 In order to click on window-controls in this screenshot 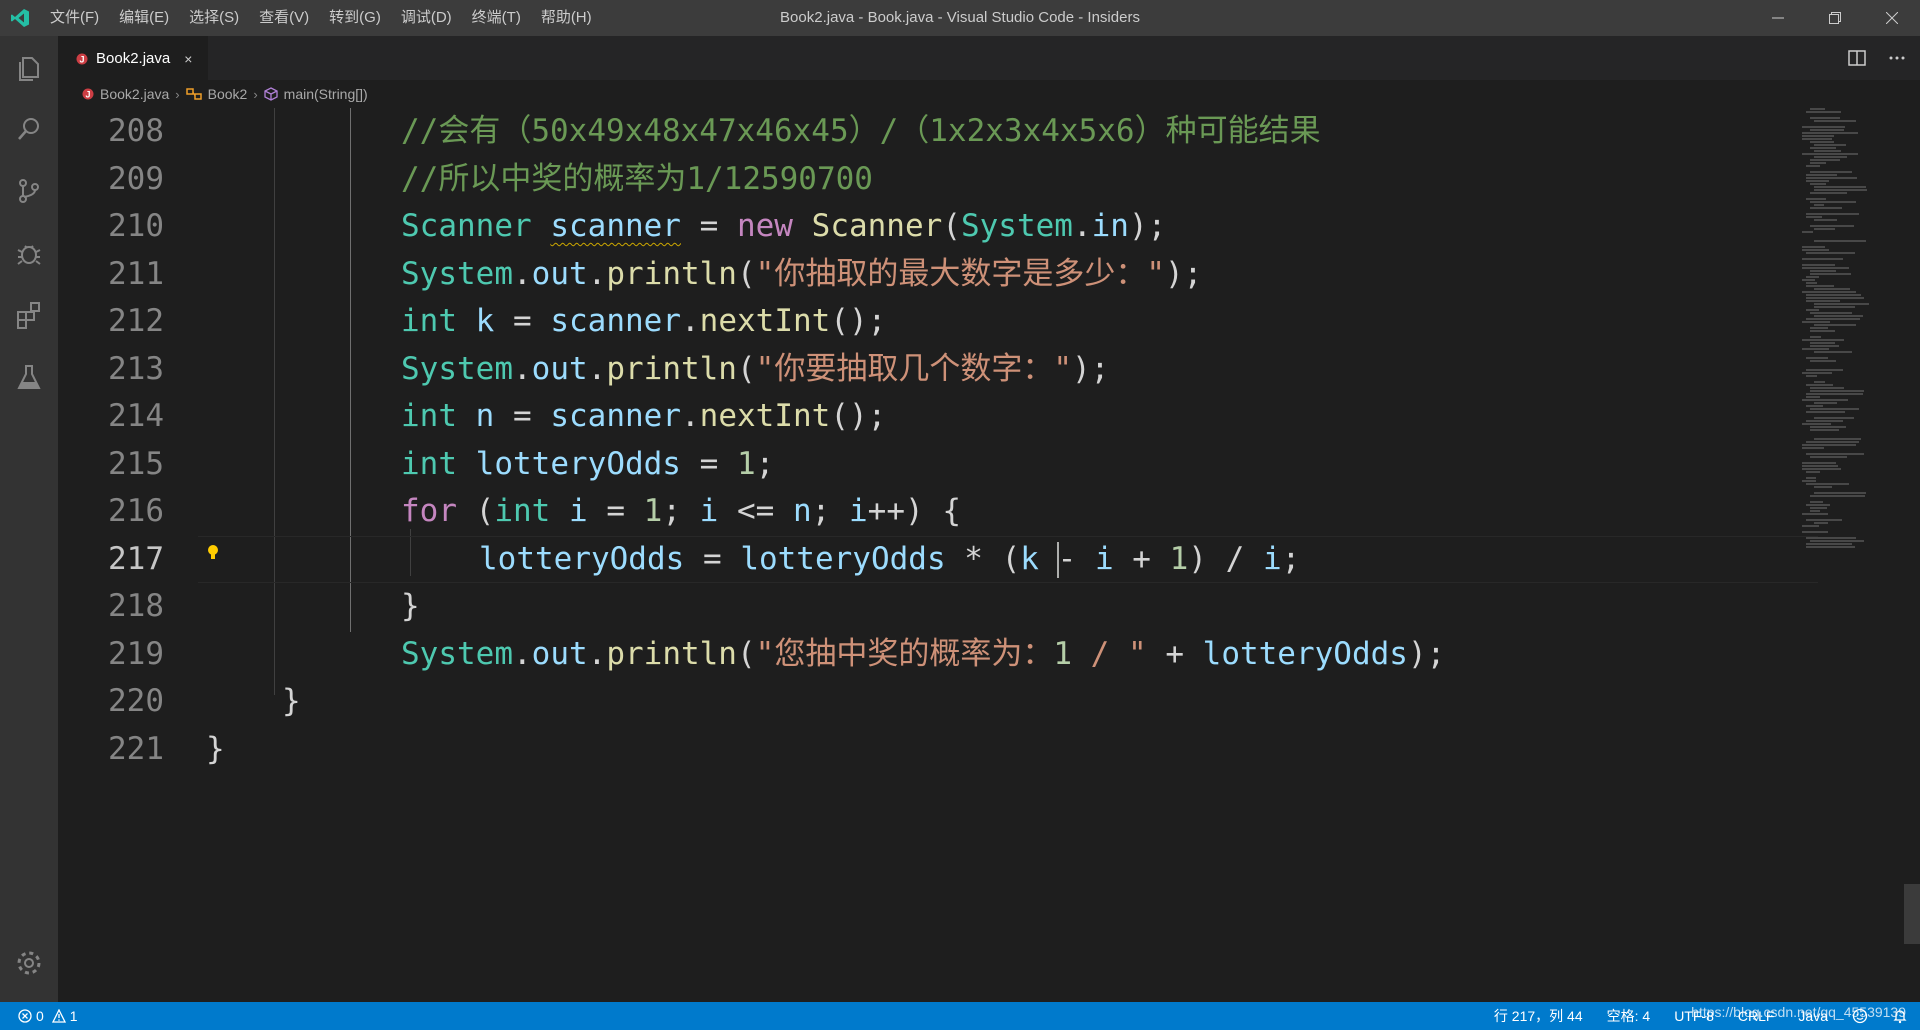, I will do `click(1834, 18)`.